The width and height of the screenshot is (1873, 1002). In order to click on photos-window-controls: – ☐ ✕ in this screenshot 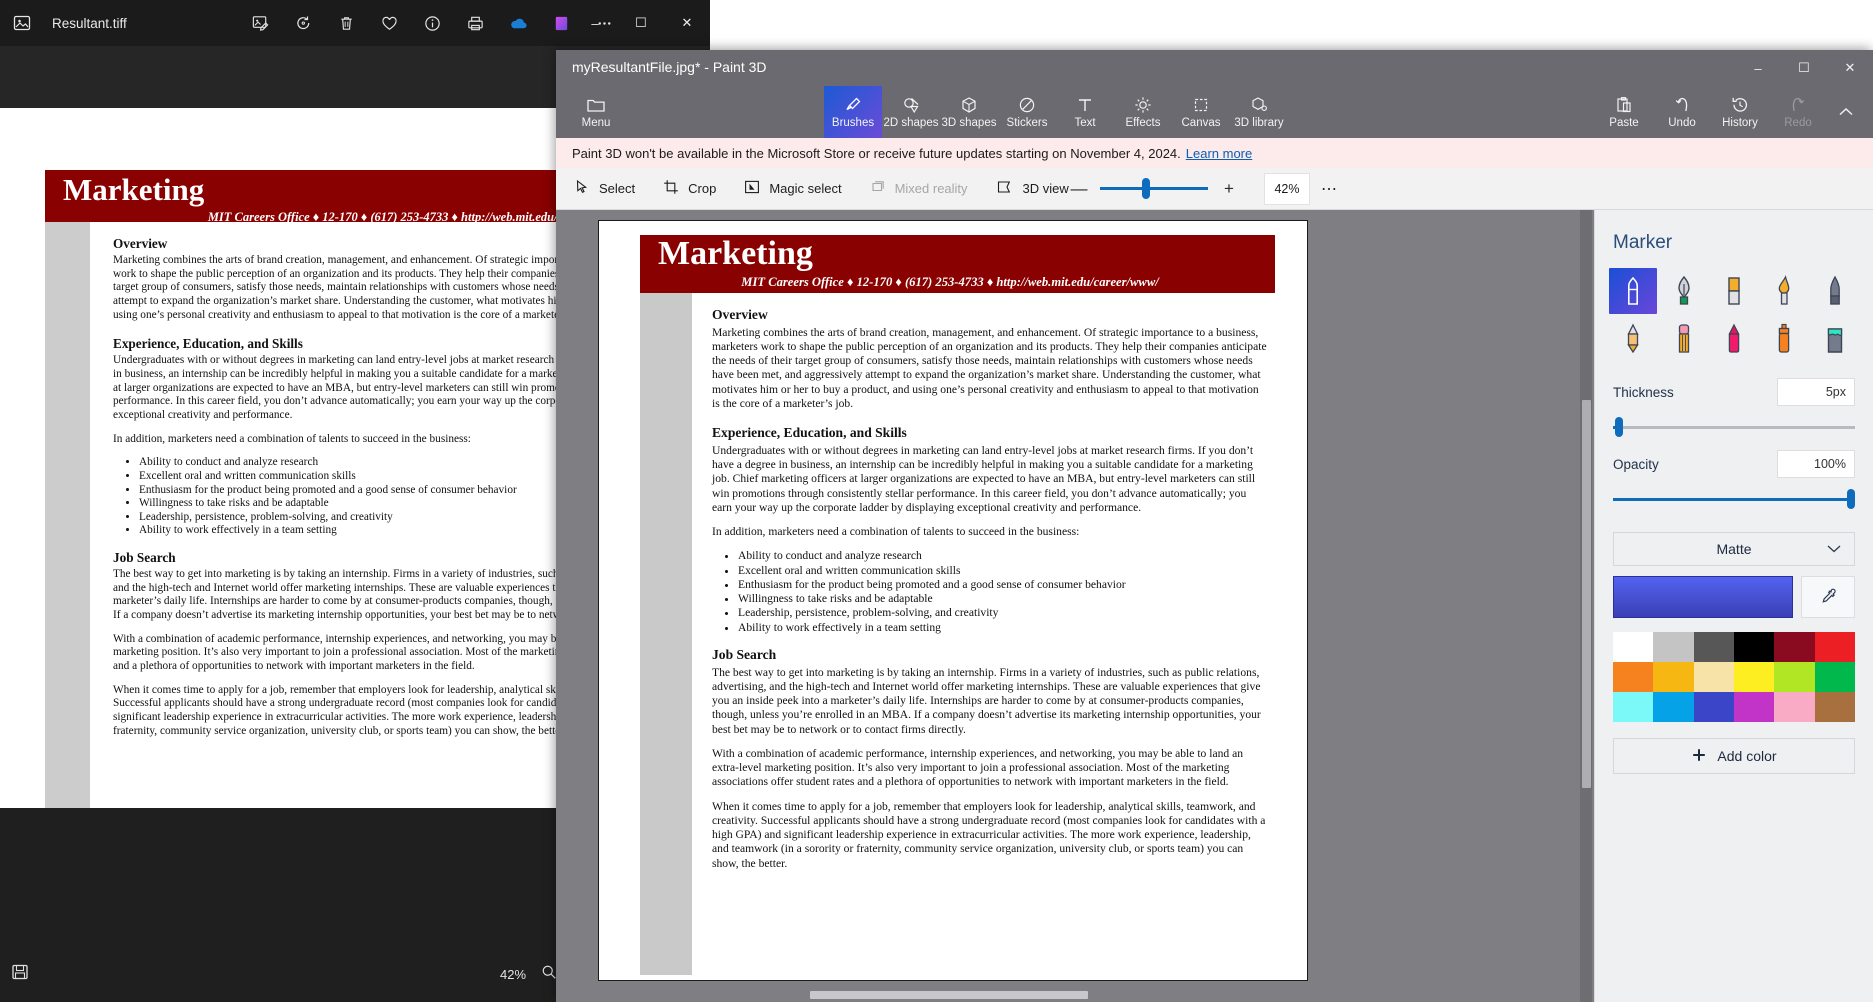, I will do `click(641, 23)`.